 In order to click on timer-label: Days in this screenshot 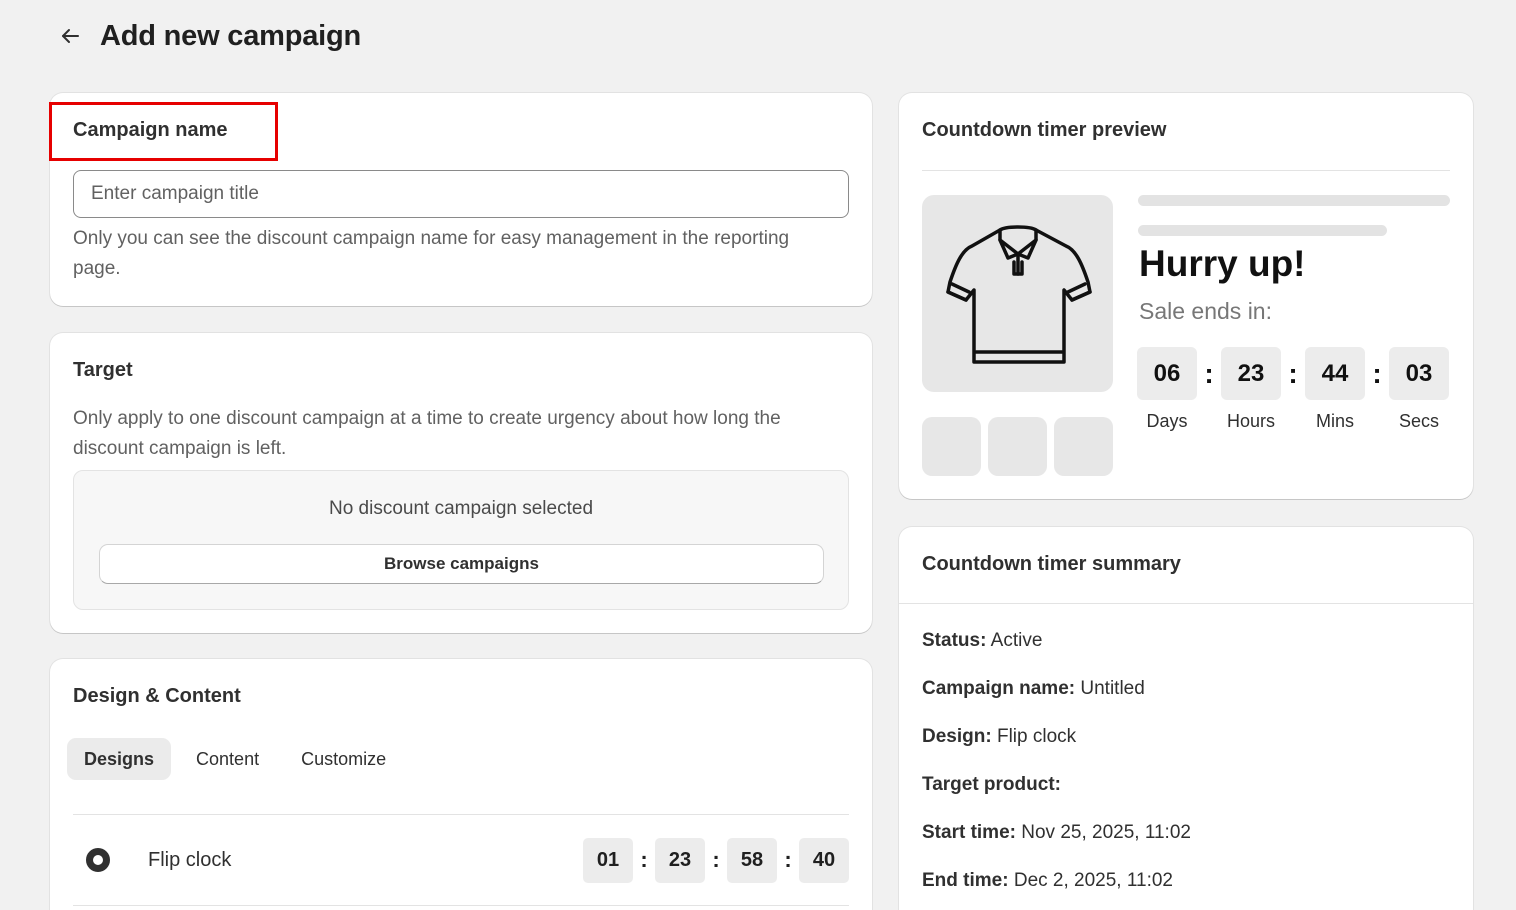, I will do `click(1167, 421)`.